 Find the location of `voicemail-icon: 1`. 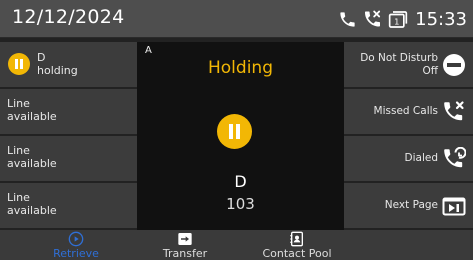

voicemail-icon: 1 is located at coordinates (398, 19).